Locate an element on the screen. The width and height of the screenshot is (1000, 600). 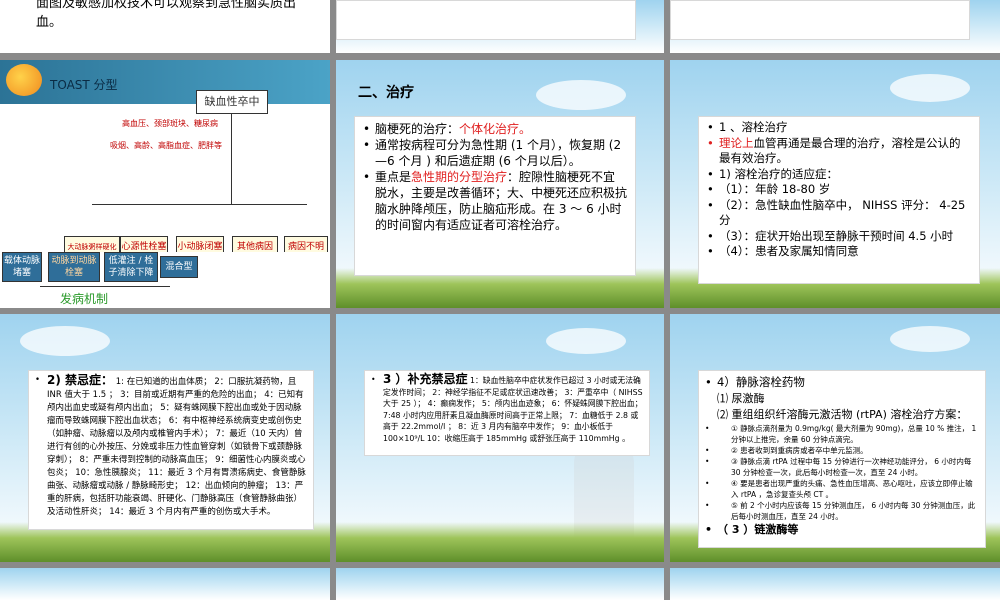
thrombolysis-item-2: 理论上血管再通是最合理的治疗，溶栓是公认的最有效治疗。 is located at coordinates (839, 151).